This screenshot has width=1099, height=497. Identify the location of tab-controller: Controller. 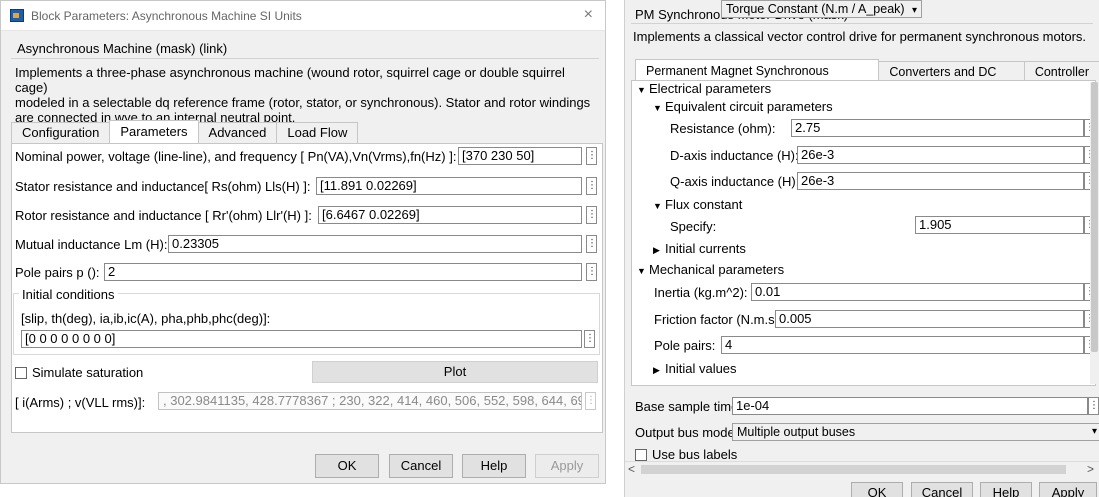
(1061, 71).